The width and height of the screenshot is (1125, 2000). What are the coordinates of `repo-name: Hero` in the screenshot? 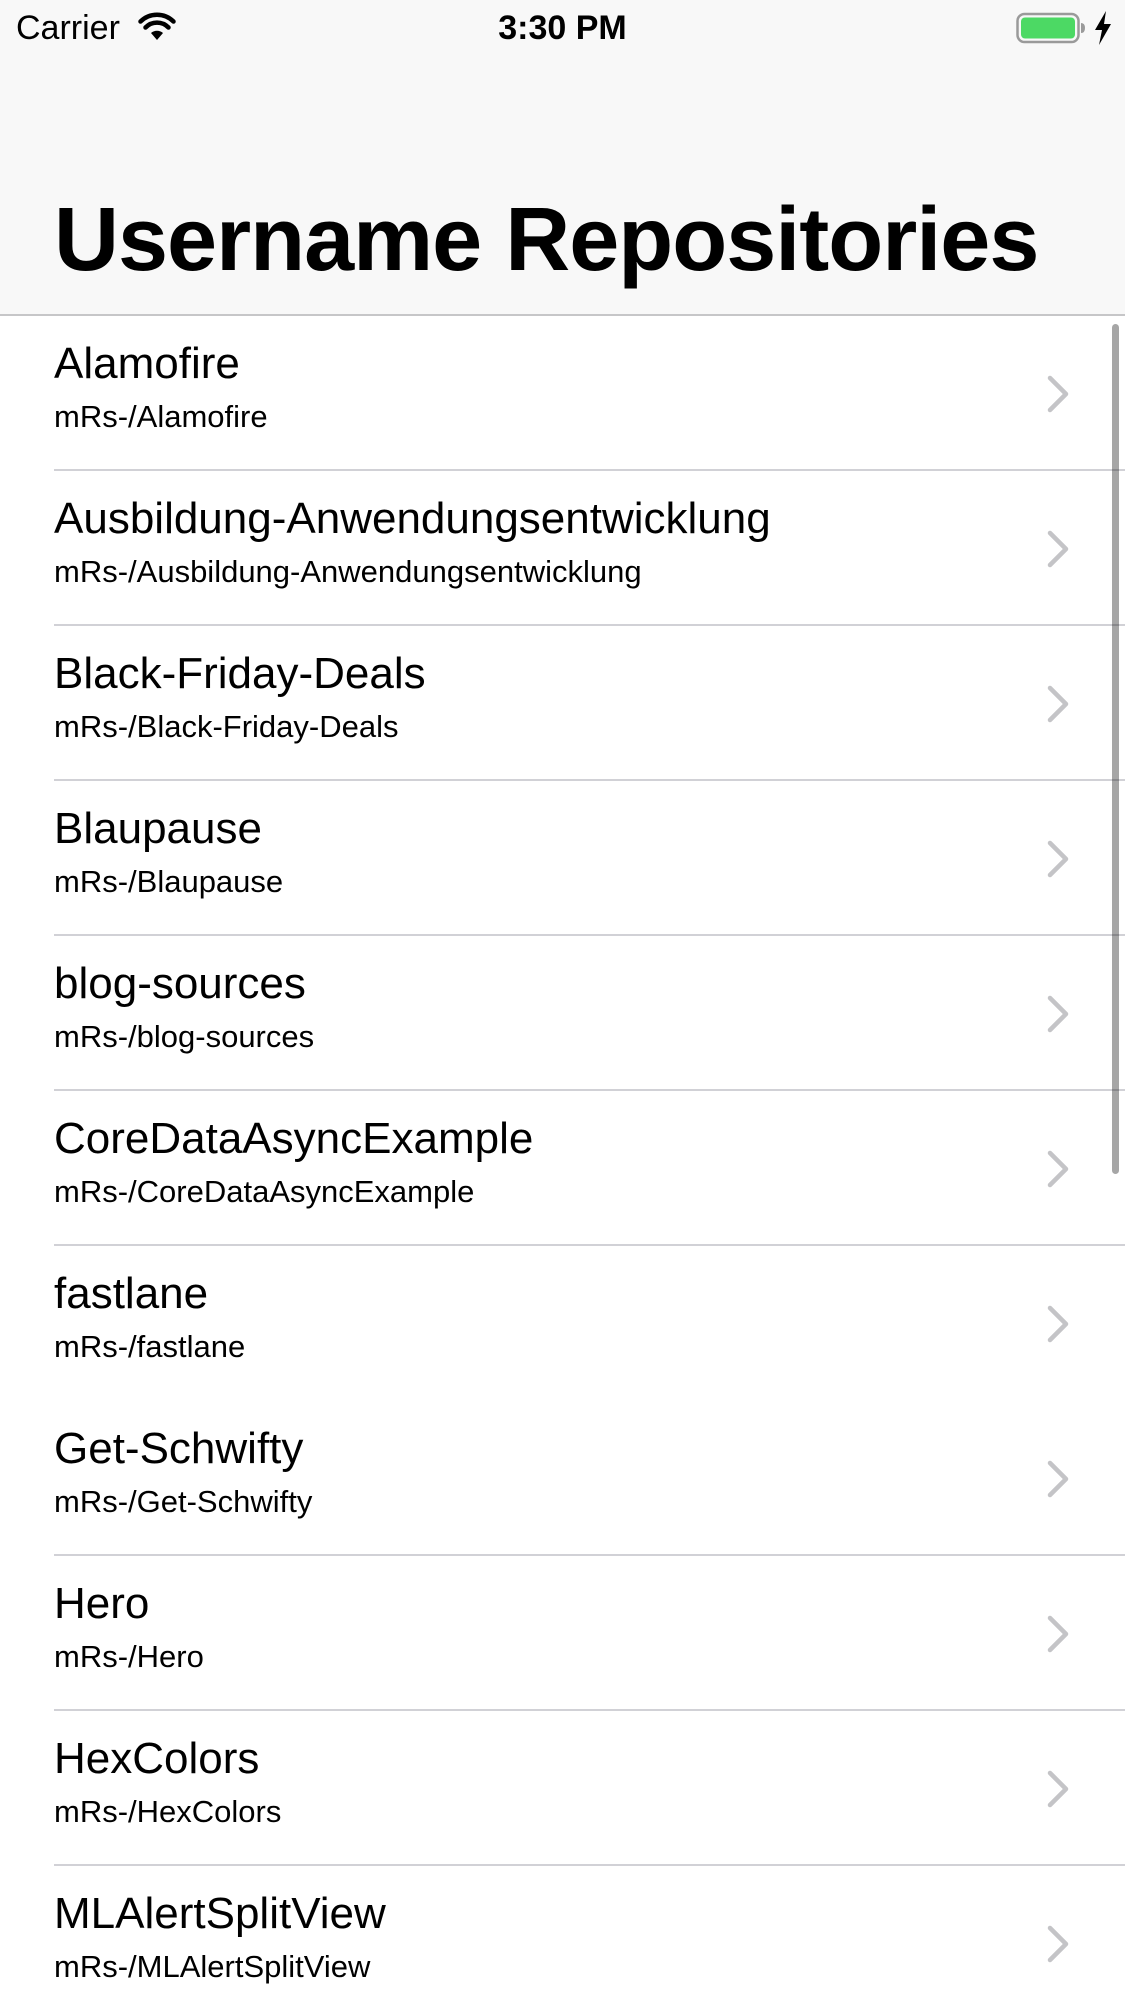 It's located at (102, 1603).